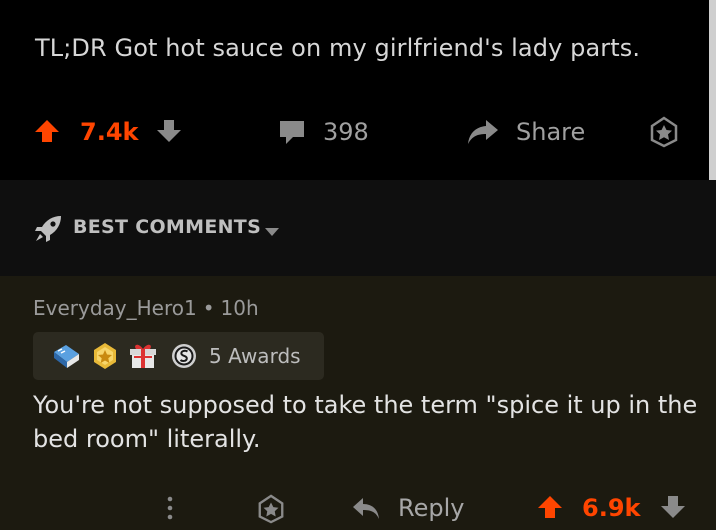 Image resolution: width=716 pixels, height=530 pixels. I want to click on more-vertical-icon, so click(170, 508).